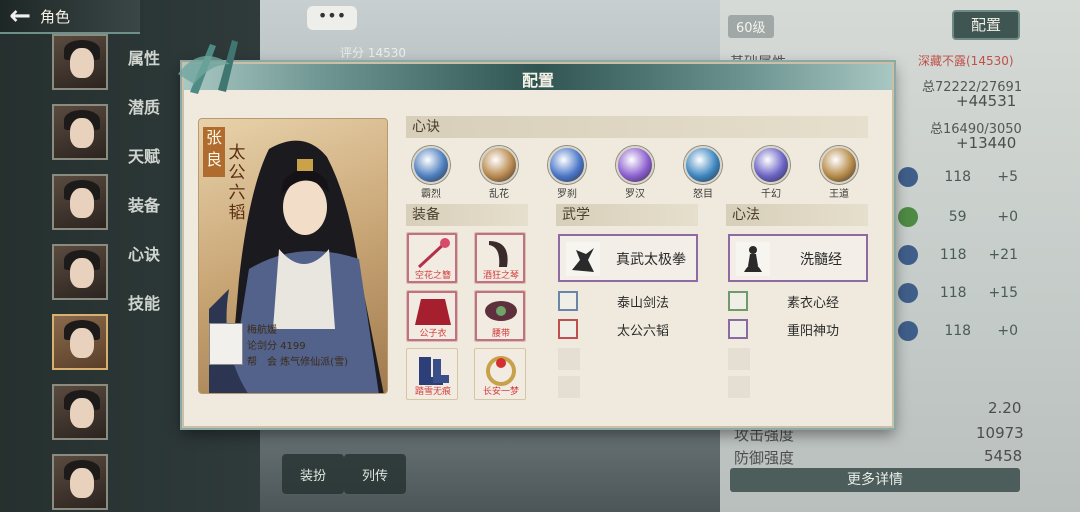 The image size is (1080, 512). What do you see at coordinates (20, 16) in the screenshot?
I see `back-arrow-icon: ←` at bounding box center [20, 16].